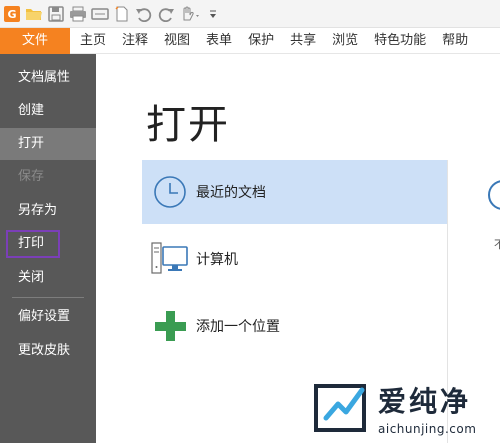 This screenshot has width=500, height=443. Describe the element at coordinates (213, 14) in the screenshot. I see `customize-icon` at that location.